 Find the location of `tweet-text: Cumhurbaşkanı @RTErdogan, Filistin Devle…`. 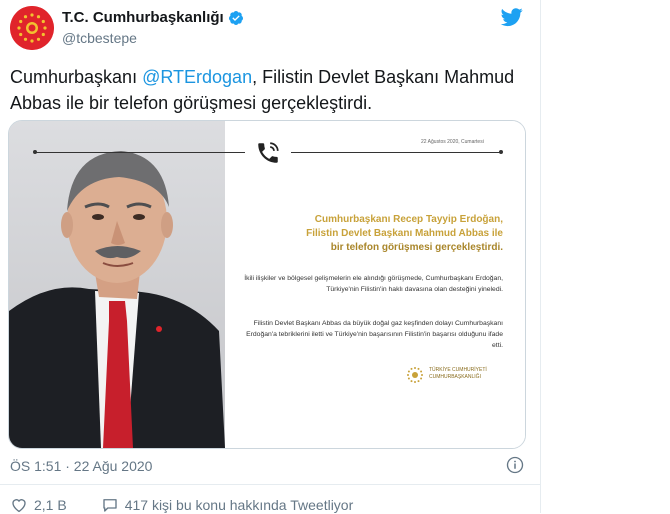

tweet-text: Cumhurbaşkanı @RTErdogan, Filistin Devle… is located at coordinates (275, 90).